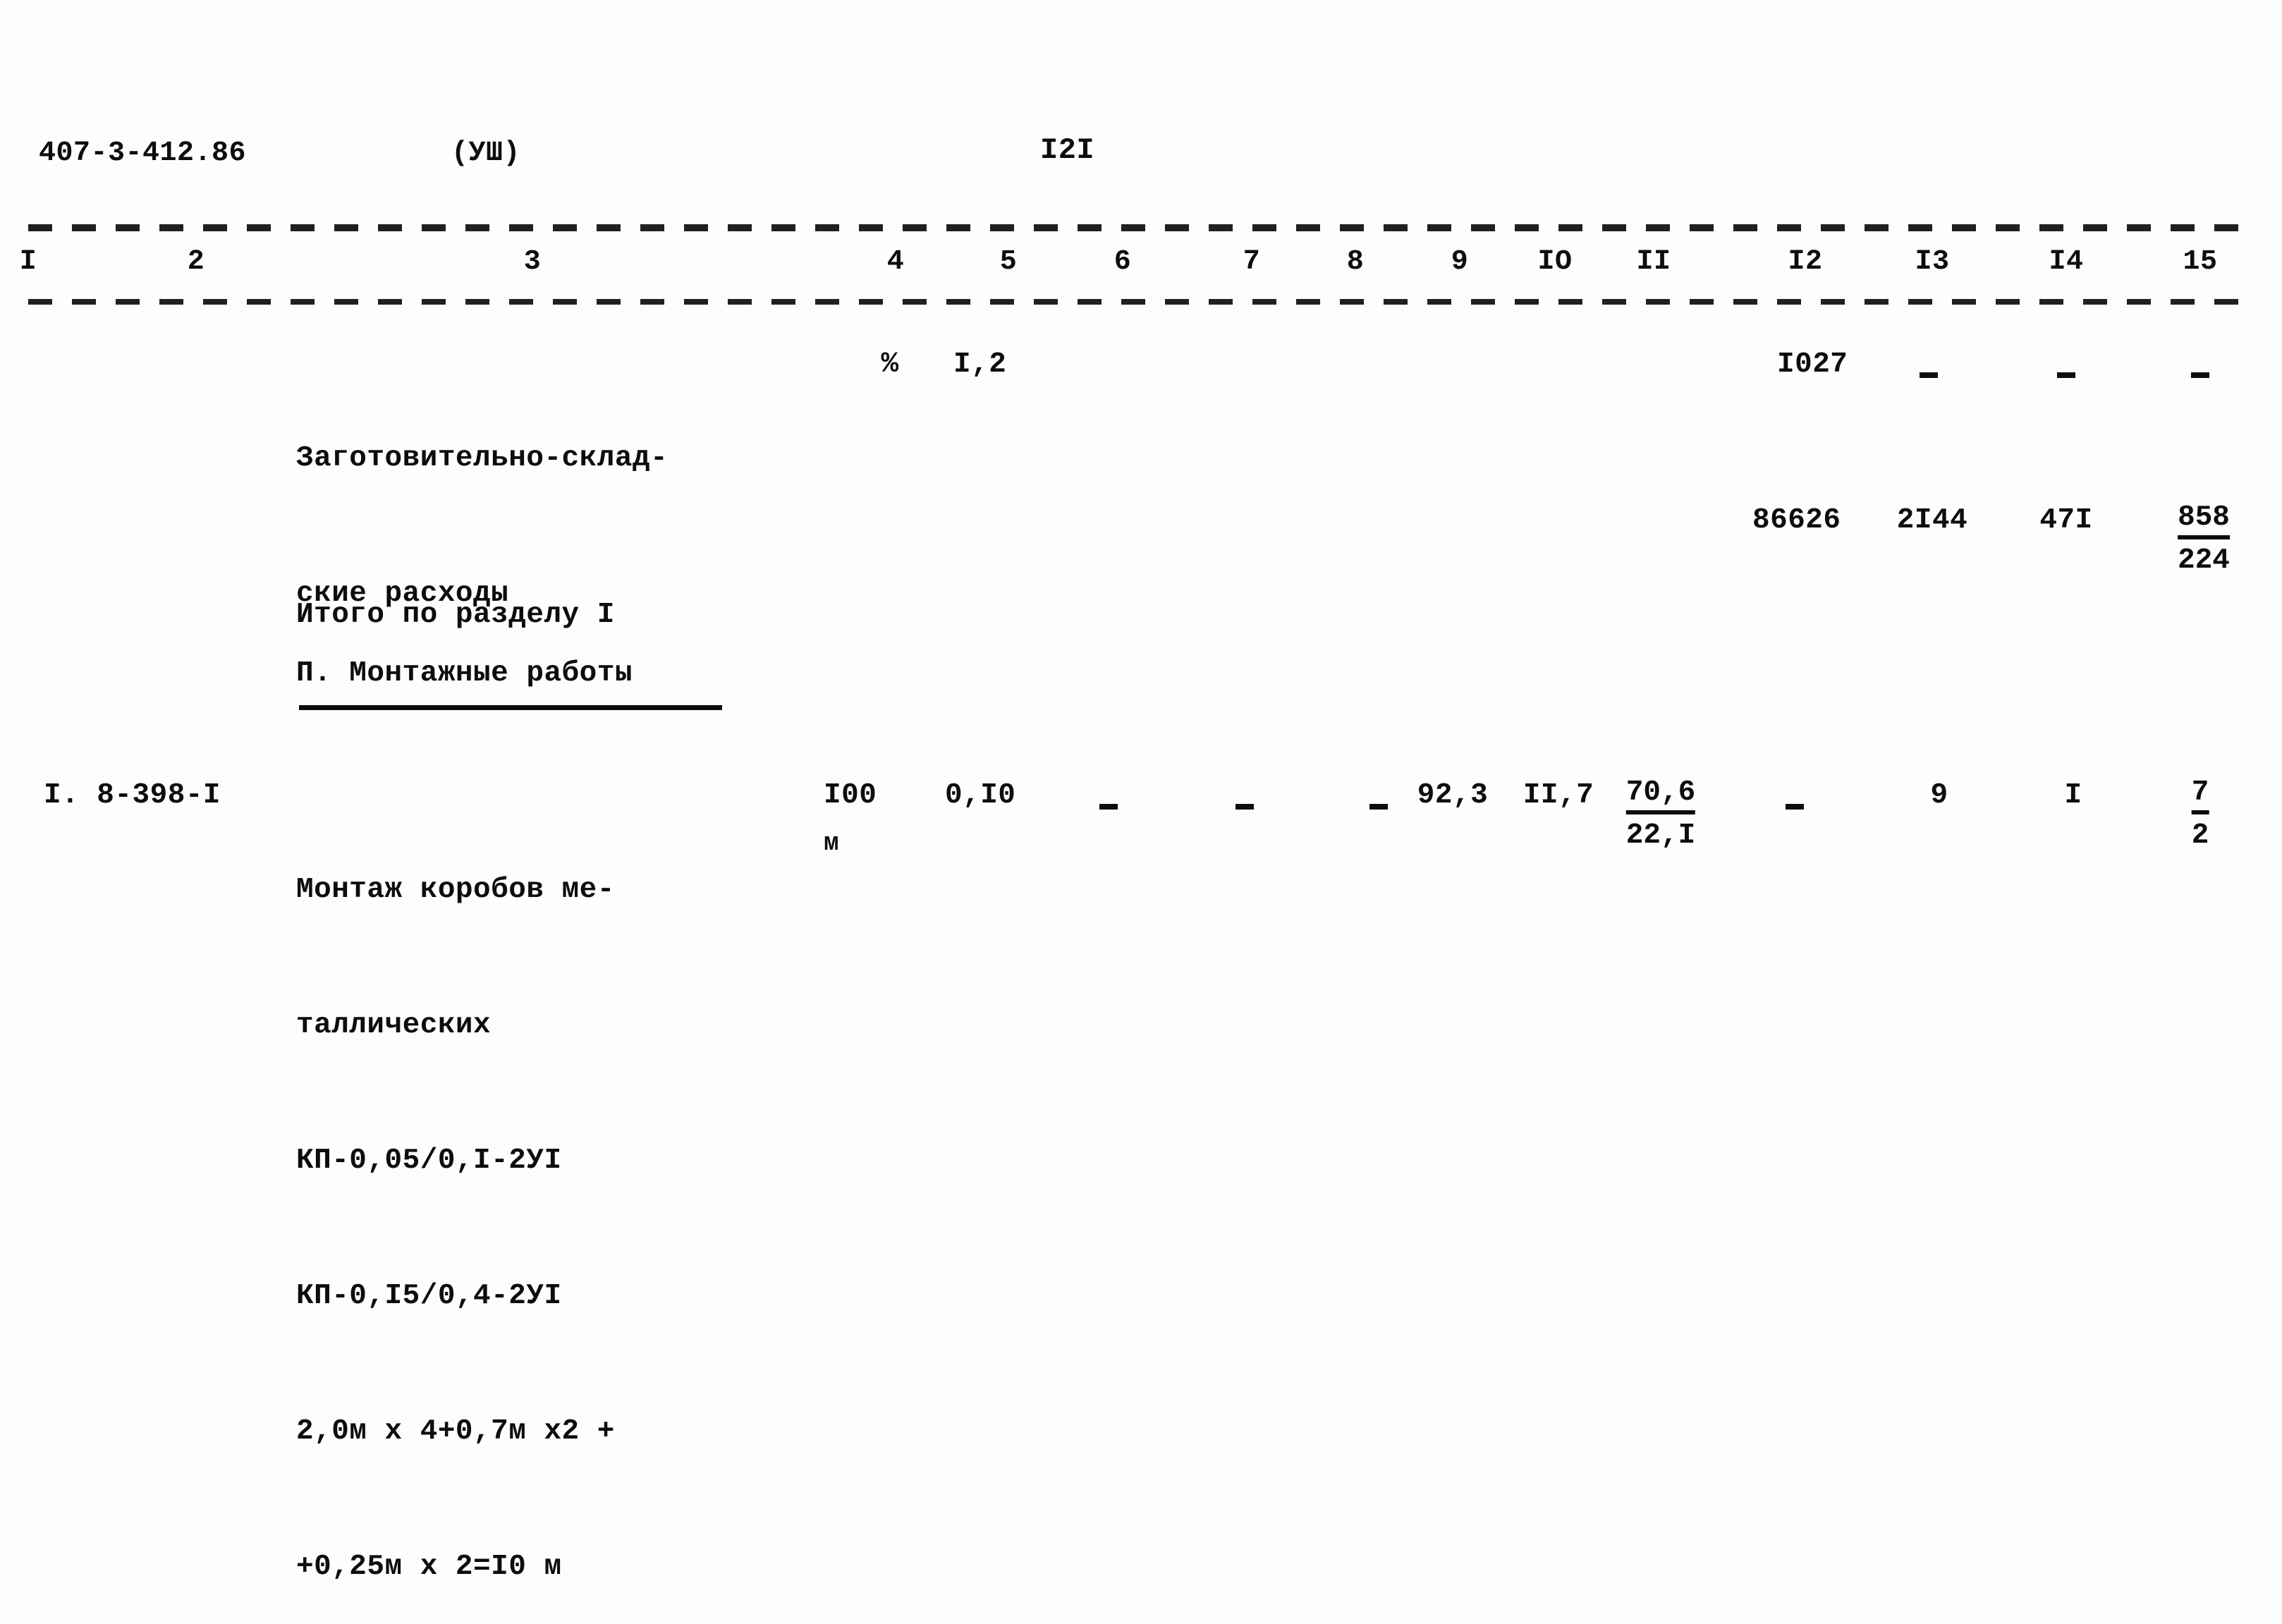 The image size is (2282, 1624). Describe the element at coordinates (1067, 150) in the screenshot. I see `page-number: I2I` at that location.